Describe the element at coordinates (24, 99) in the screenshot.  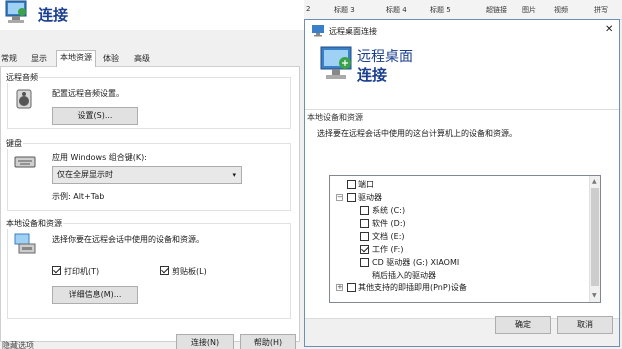
I see `speaker-icon` at that location.